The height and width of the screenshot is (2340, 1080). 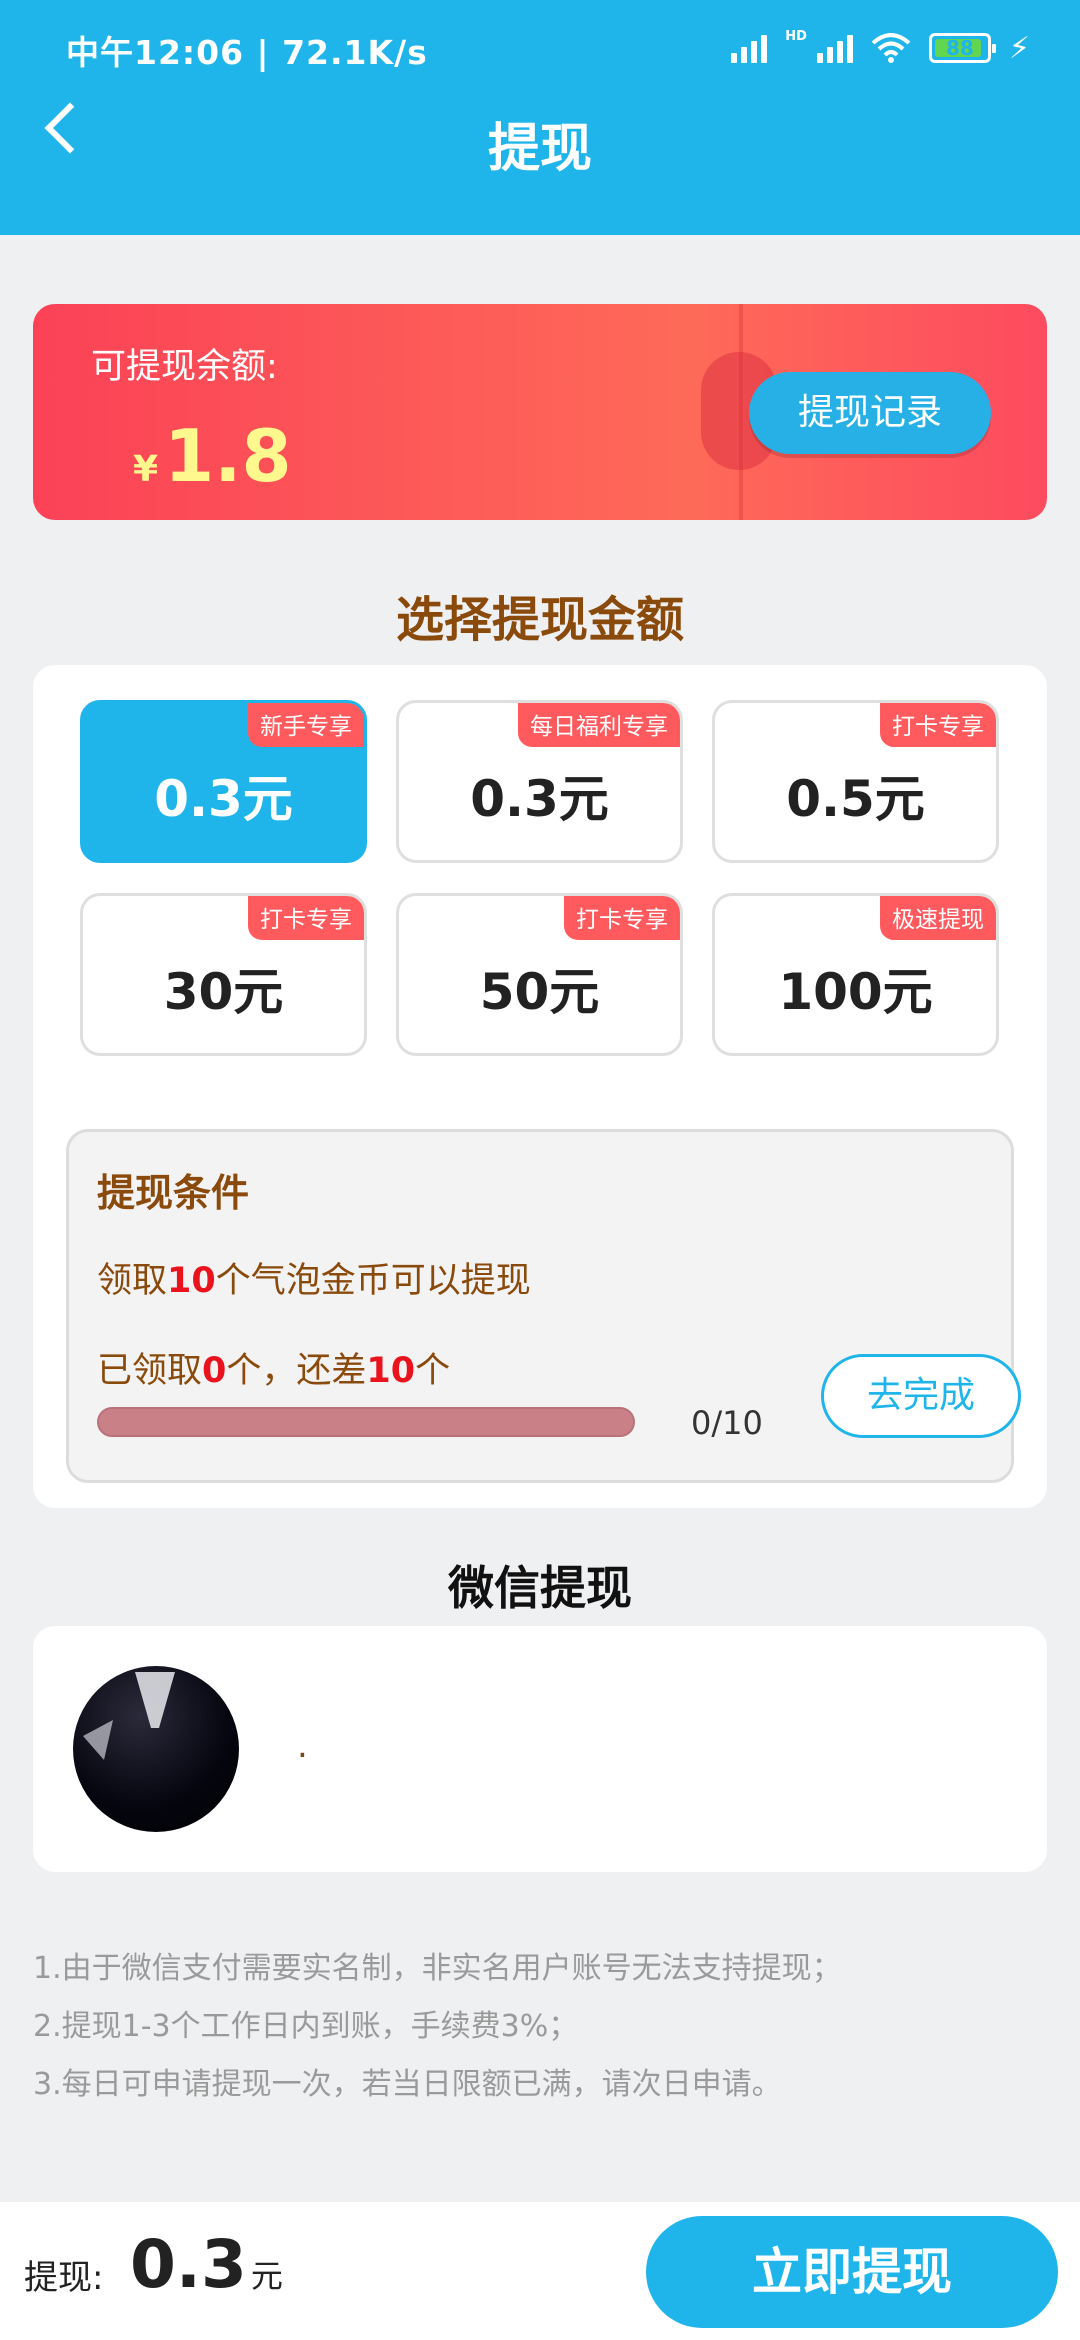 I want to click on balance-card: 可提现余额: ¥1.8 提现记录, so click(x=540, y=412).